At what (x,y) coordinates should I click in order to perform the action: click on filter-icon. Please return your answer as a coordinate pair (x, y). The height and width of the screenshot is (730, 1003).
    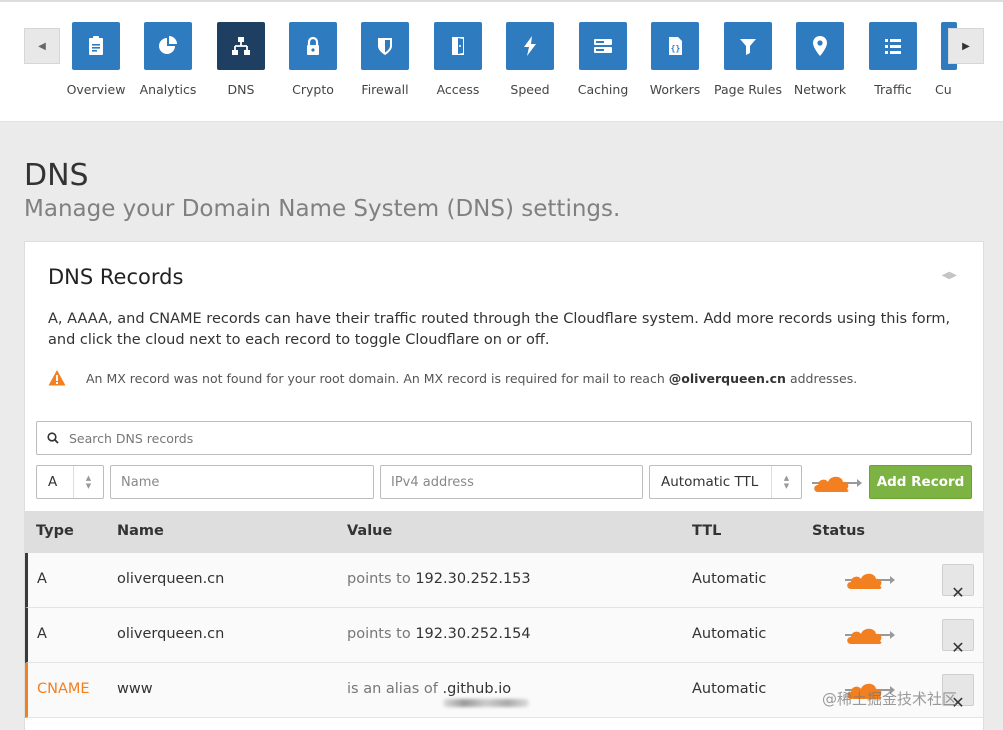
    Looking at the image, I should click on (748, 46).